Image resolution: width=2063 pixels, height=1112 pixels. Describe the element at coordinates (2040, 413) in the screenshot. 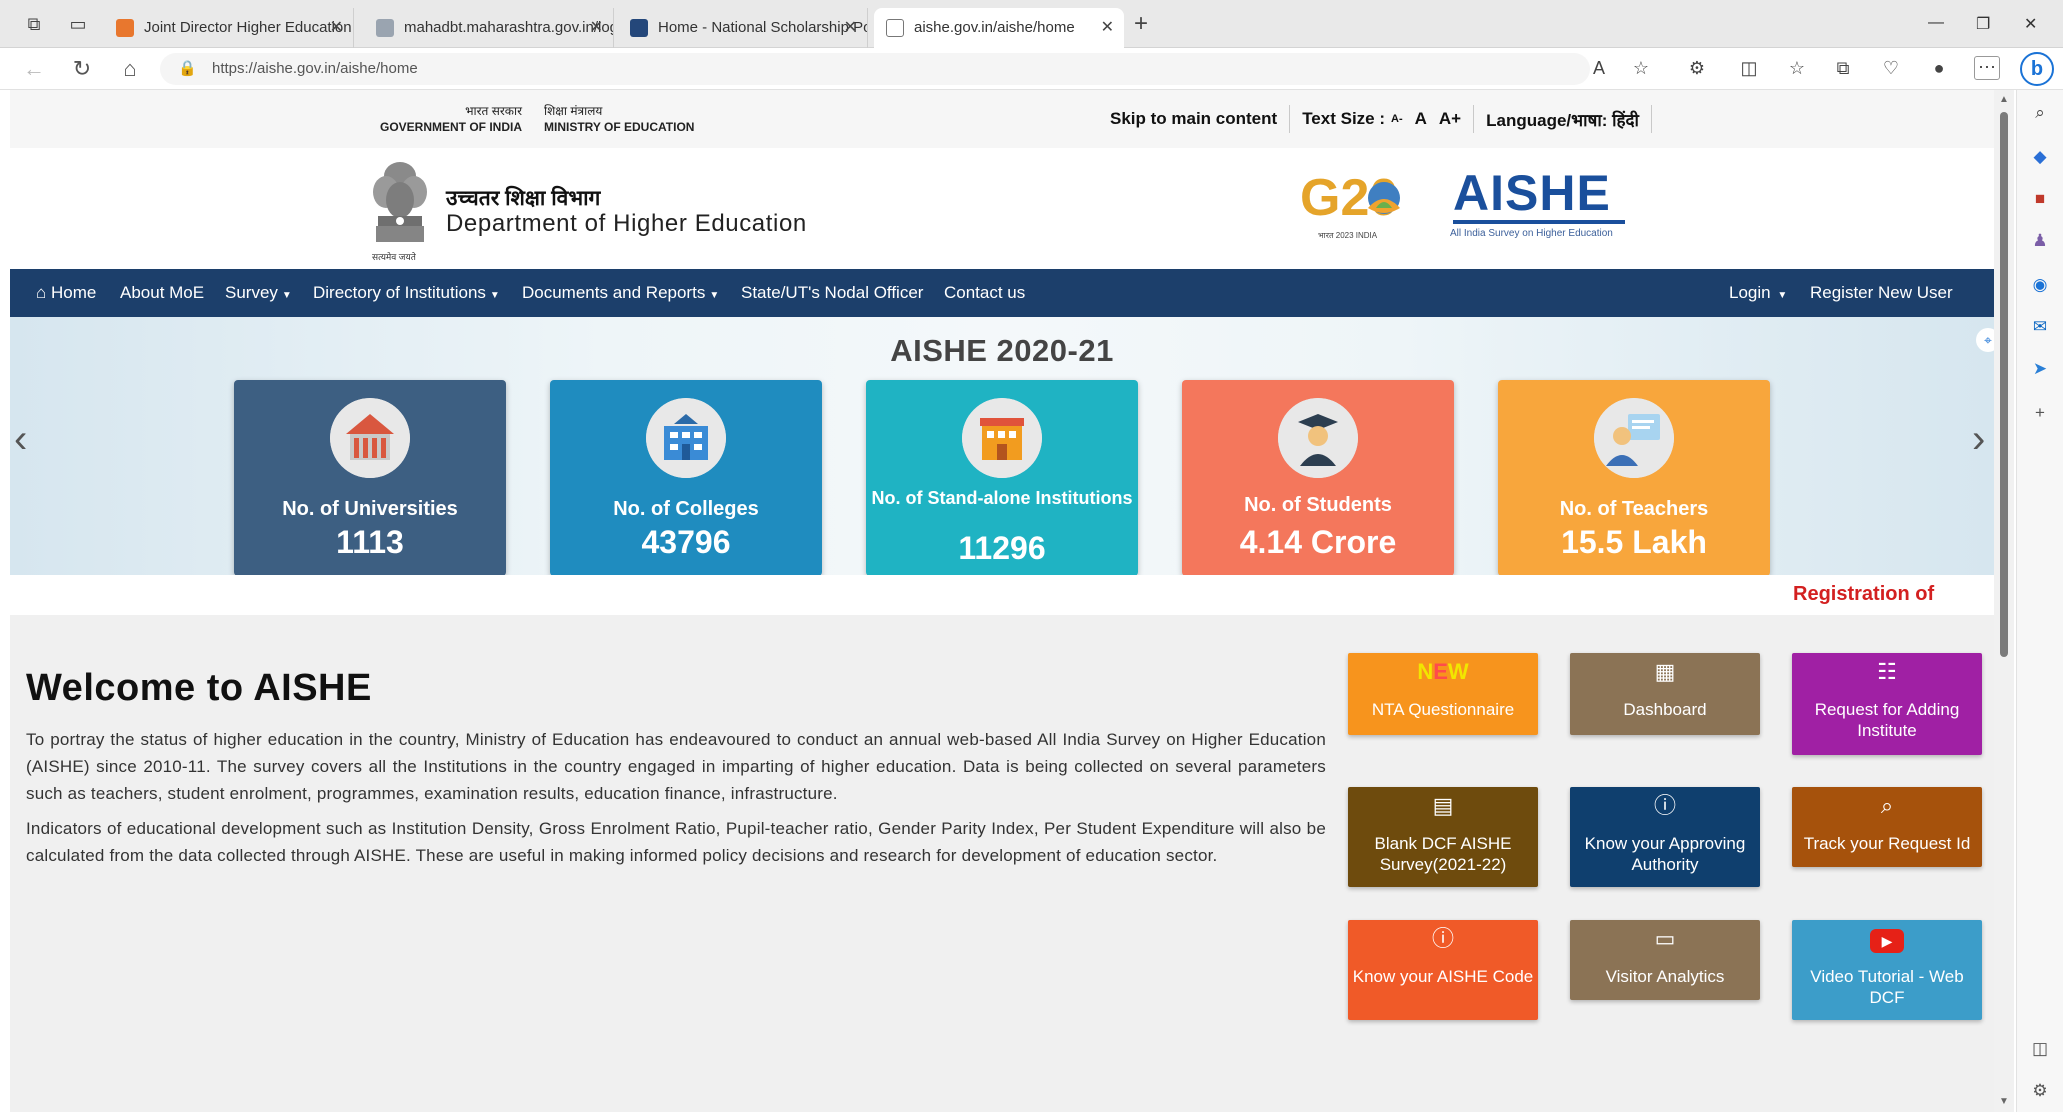

I see `add-sidebar-app-icon: +` at that location.